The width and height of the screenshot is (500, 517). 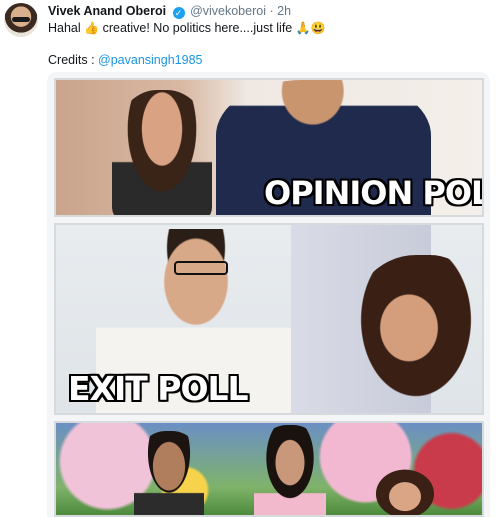 I want to click on user-handle: @vivekoberoi, so click(x=228, y=11).